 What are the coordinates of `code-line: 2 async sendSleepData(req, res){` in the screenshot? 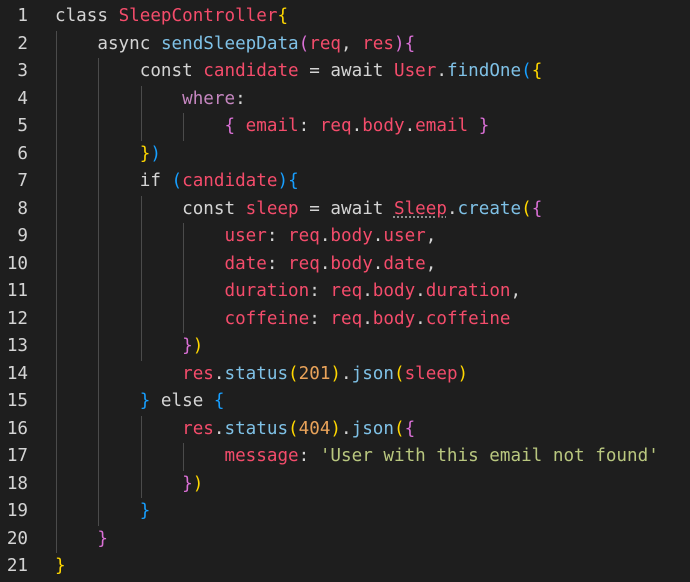 It's located at (345, 44).